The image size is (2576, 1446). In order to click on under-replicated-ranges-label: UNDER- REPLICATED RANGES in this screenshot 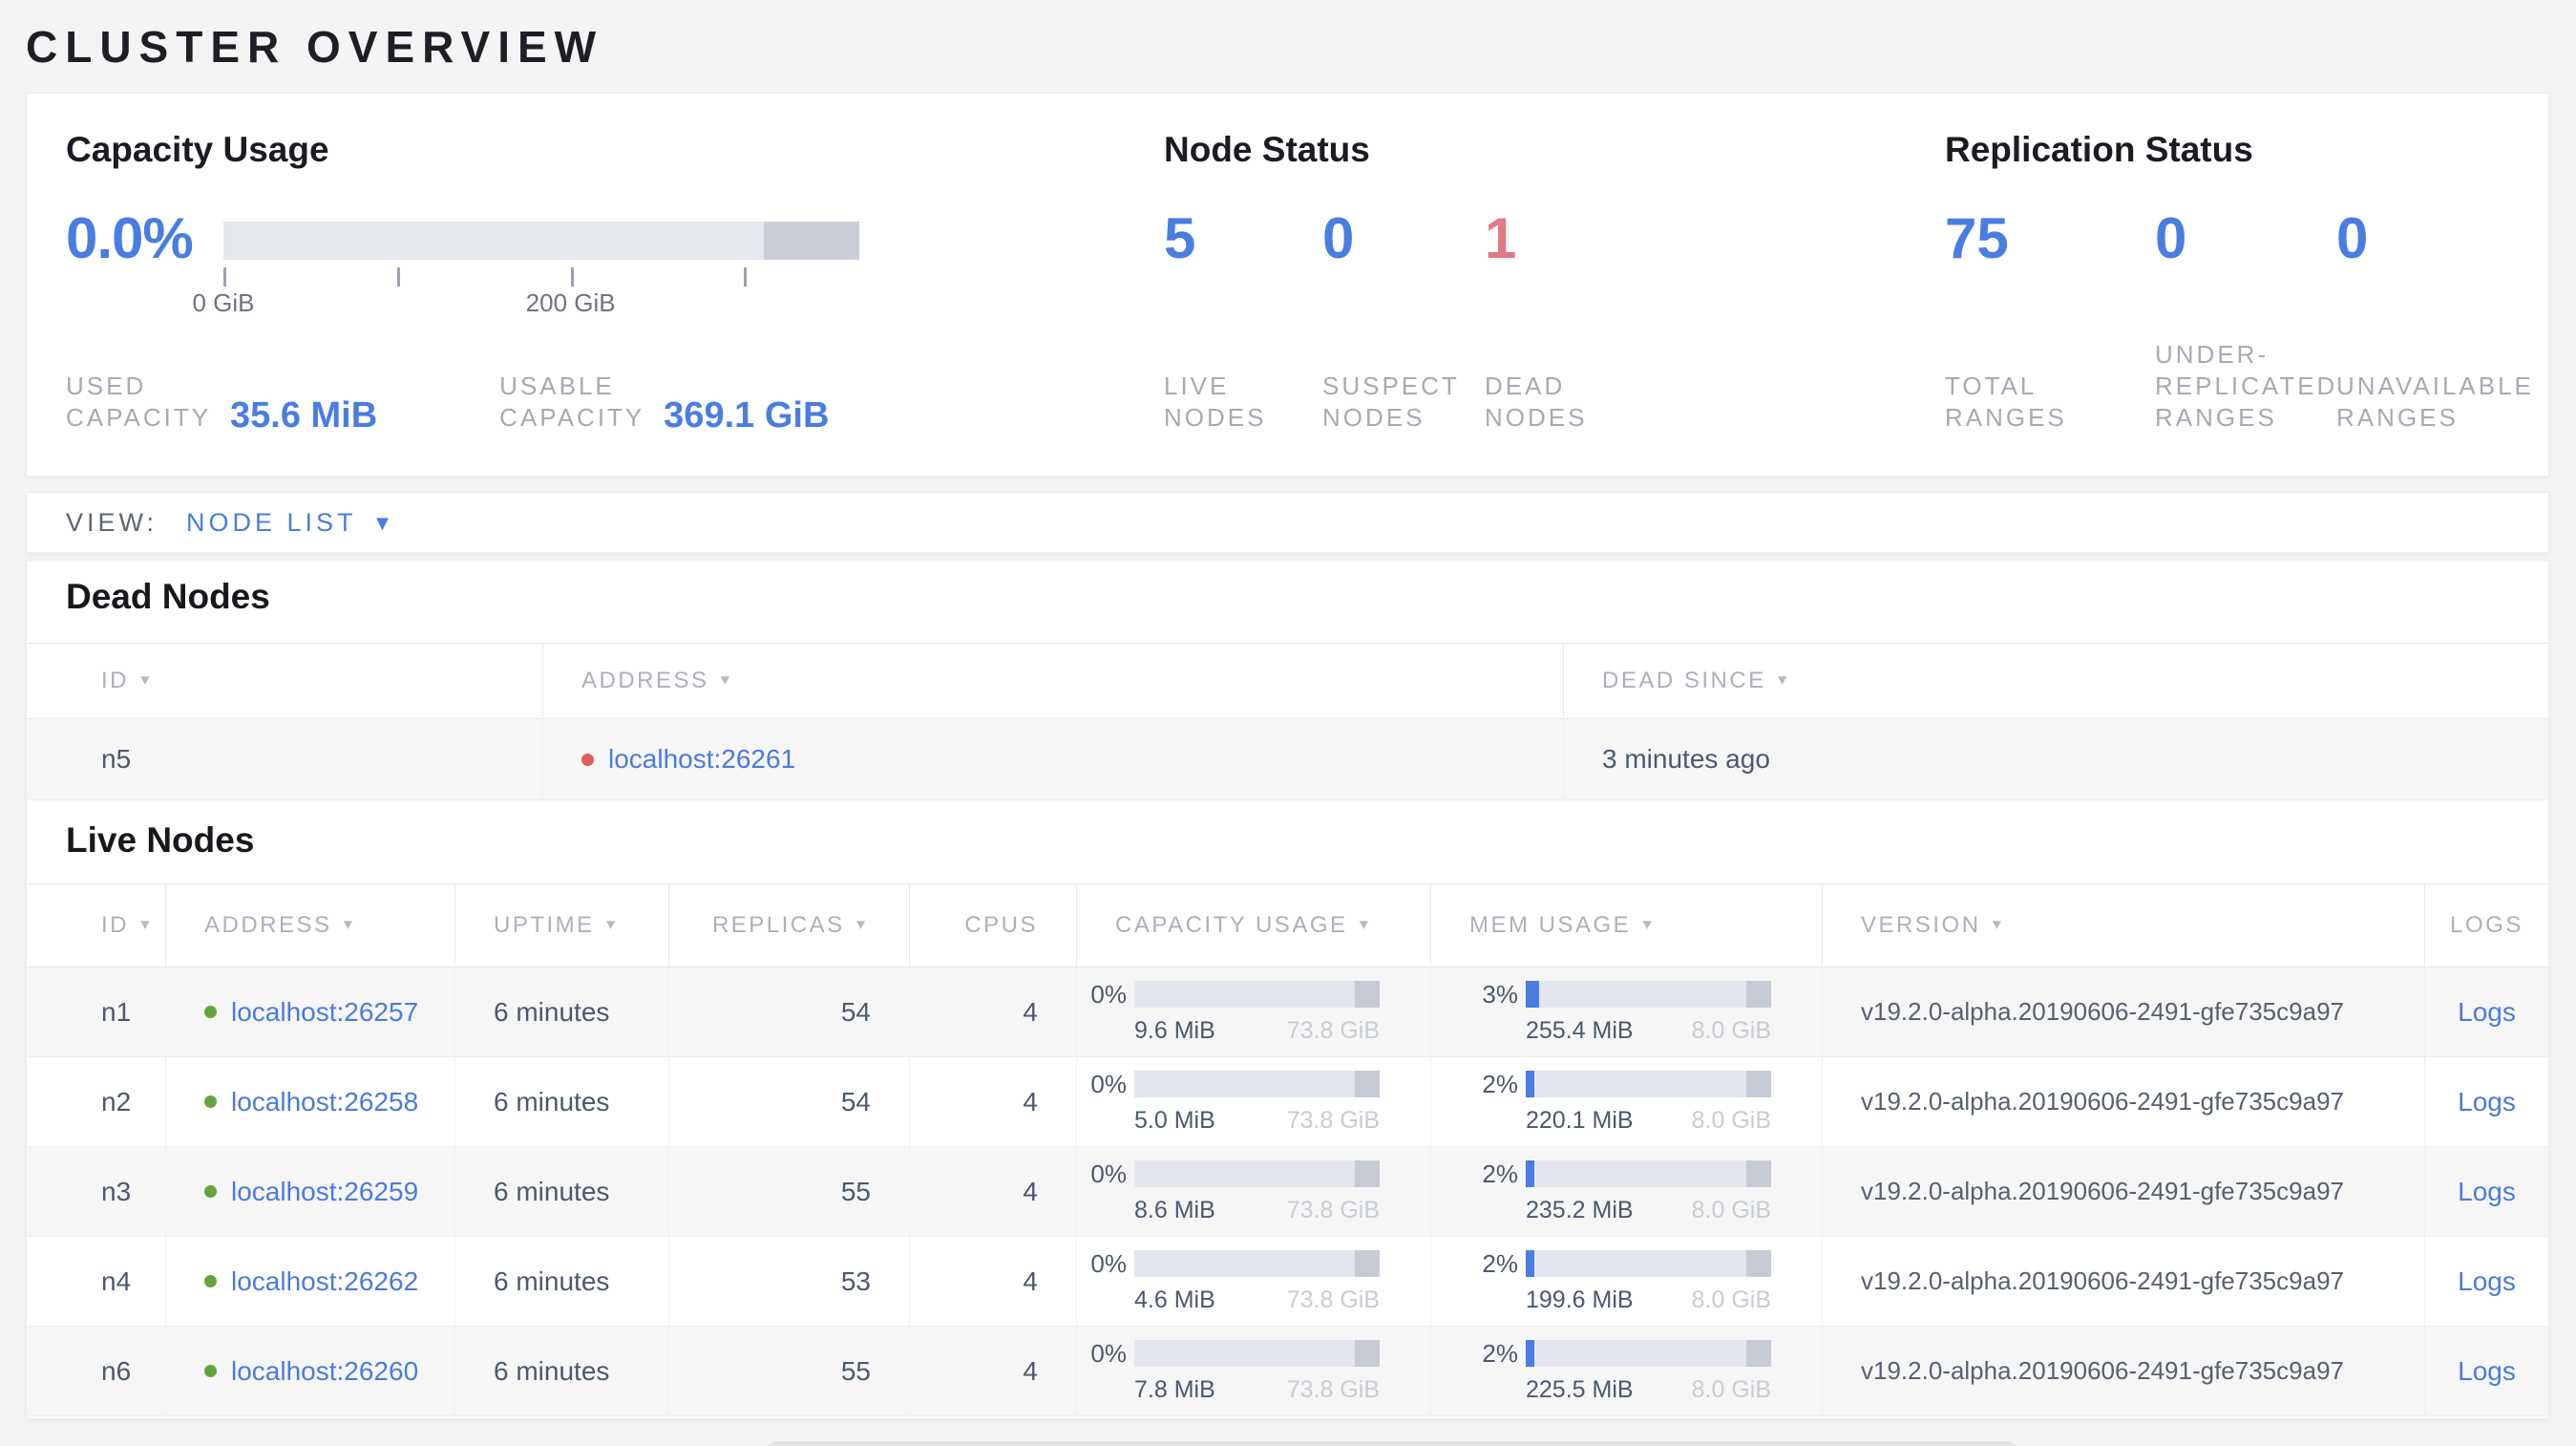, I will do `click(2246, 386)`.